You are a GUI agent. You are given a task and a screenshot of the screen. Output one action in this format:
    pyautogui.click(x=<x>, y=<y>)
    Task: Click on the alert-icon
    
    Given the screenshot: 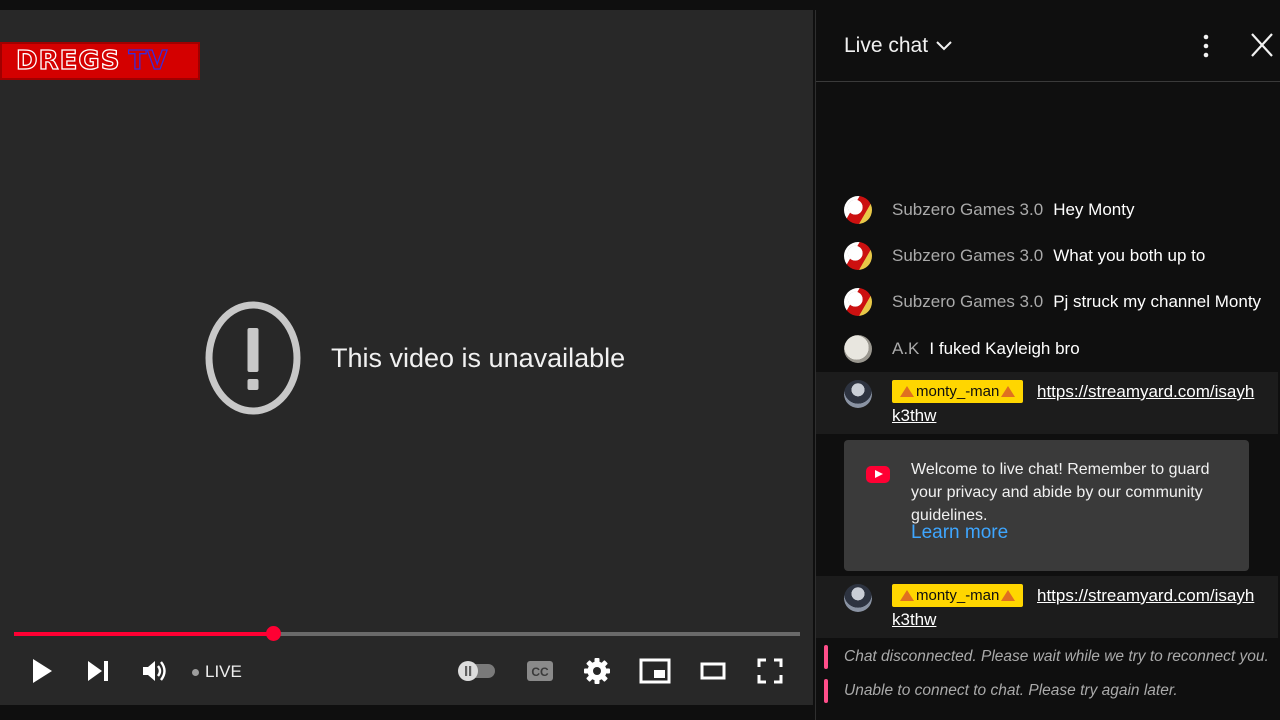 What is the action you would take?
    pyautogui.click(x=253, y=358)
    